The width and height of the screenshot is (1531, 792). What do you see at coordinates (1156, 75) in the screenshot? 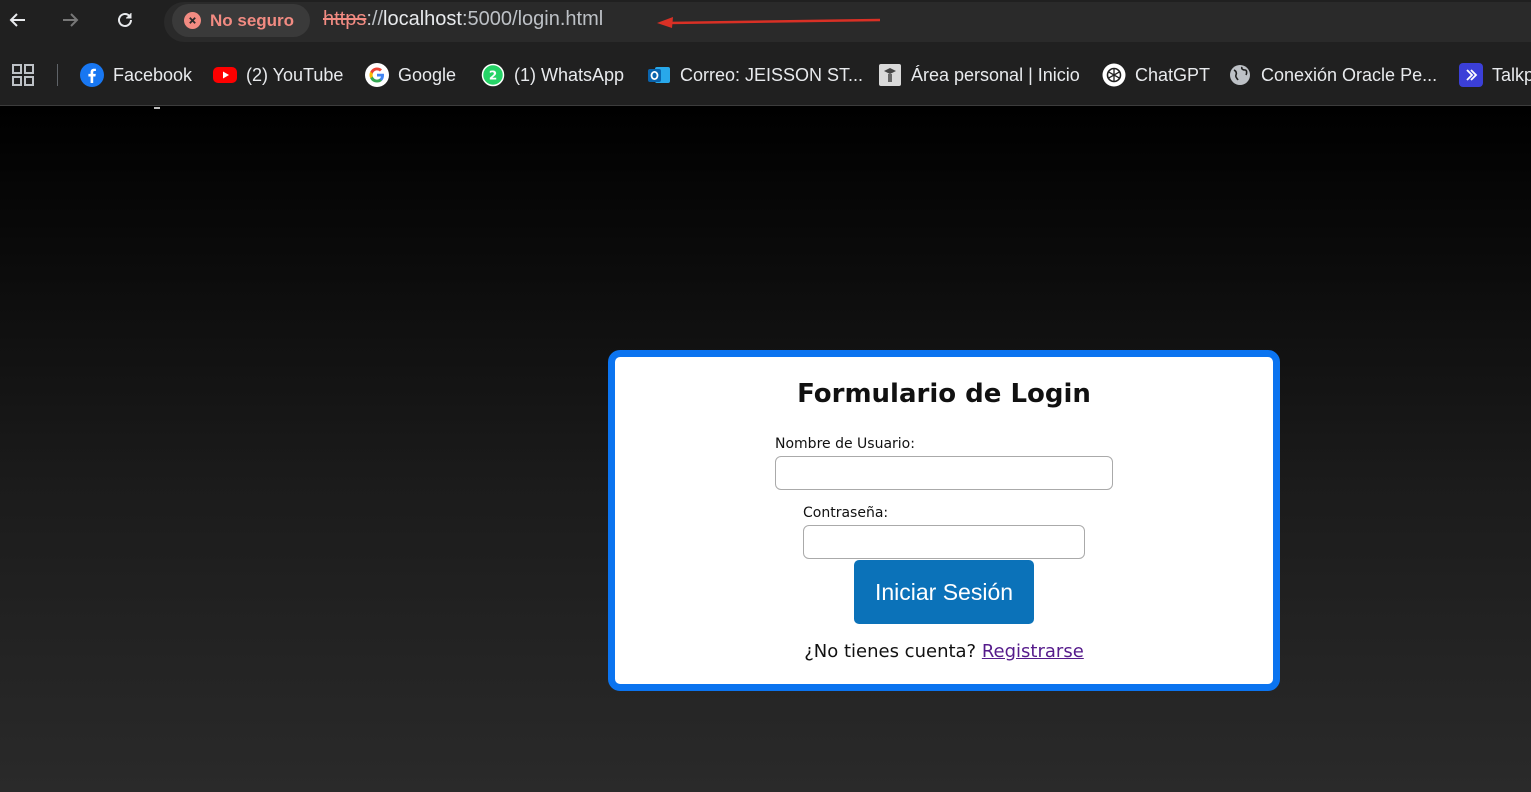
I see `bookmark-chatgpt: ChatGPT` at bounding box center [1156, 75].